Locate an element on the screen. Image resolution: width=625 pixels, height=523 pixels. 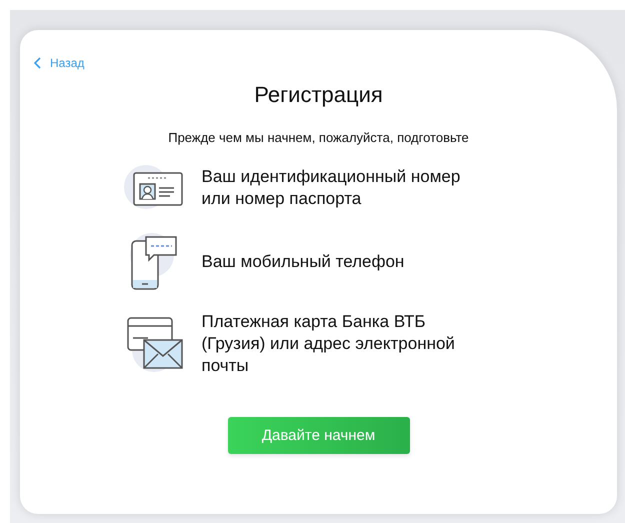
page-title: Регистрация is located at coordinates (318, 95).